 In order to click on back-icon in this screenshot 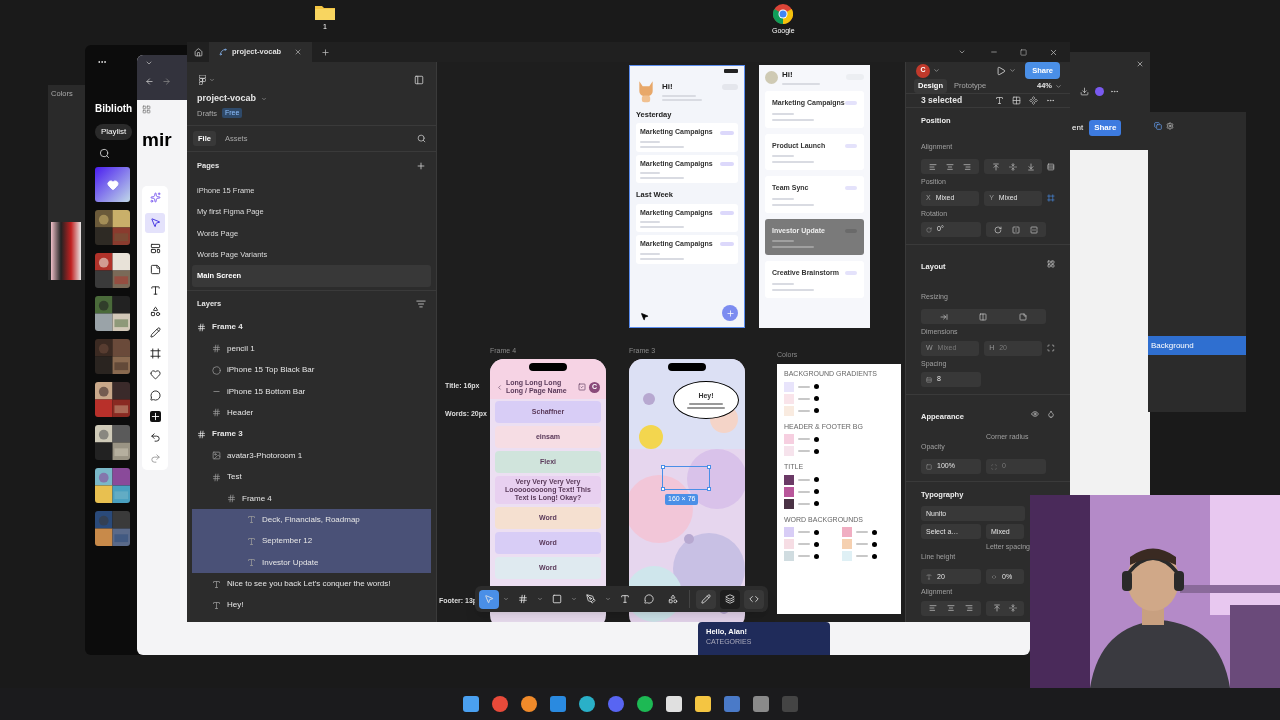, I will do `click(149, 81)`.